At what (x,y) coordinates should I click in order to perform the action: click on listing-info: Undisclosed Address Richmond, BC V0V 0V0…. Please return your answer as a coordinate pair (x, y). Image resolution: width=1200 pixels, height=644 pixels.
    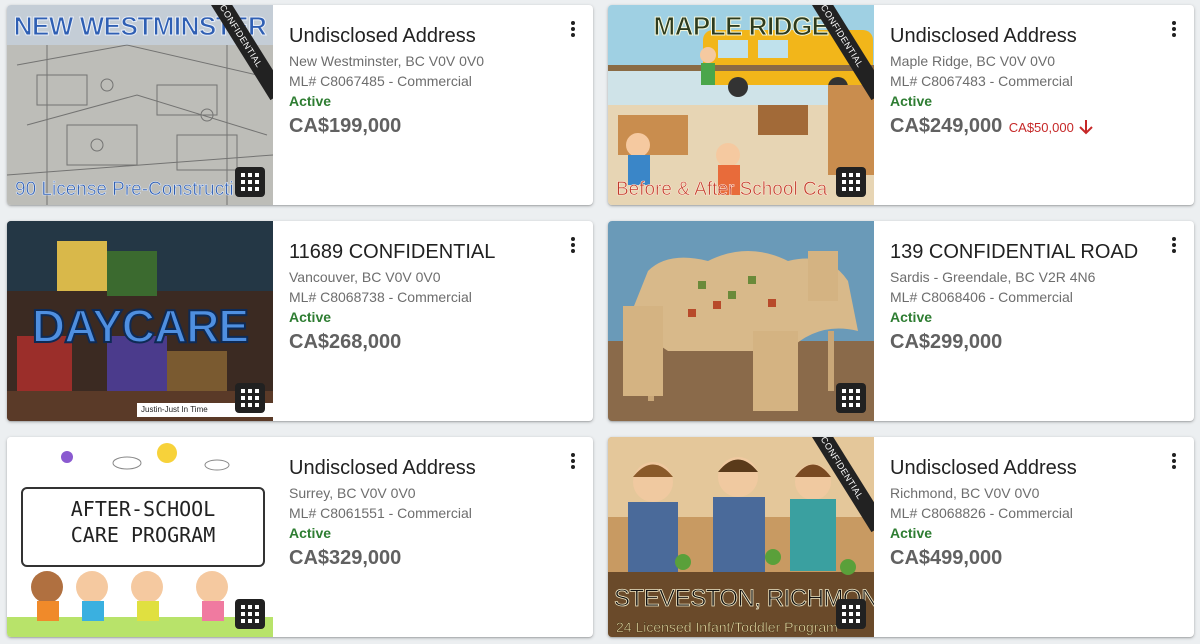
    Looking at the image, I should click on (1035, 512).